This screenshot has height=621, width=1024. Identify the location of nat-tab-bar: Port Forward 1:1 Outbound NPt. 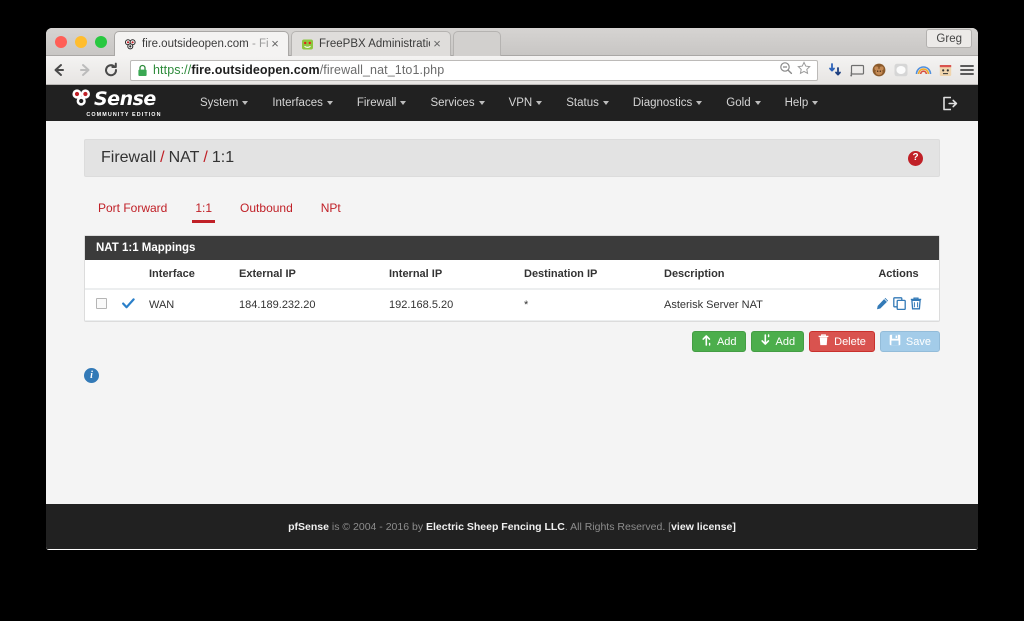
(512, 207).